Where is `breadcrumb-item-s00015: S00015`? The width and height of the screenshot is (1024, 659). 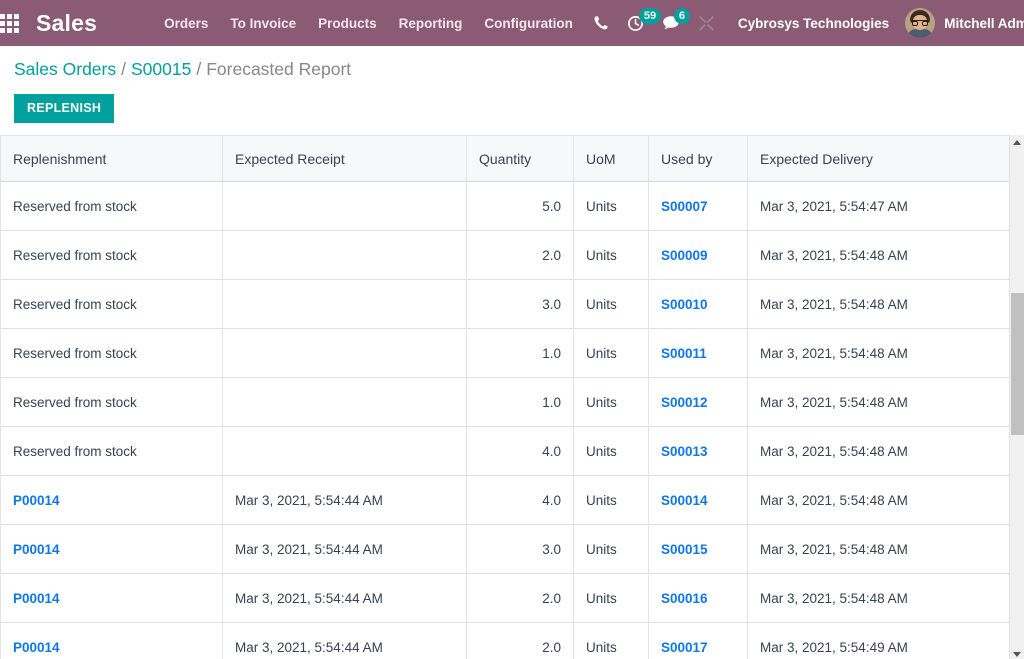
breadcrumb-item-s00015: S00015 is located at coordinates (161, 69).